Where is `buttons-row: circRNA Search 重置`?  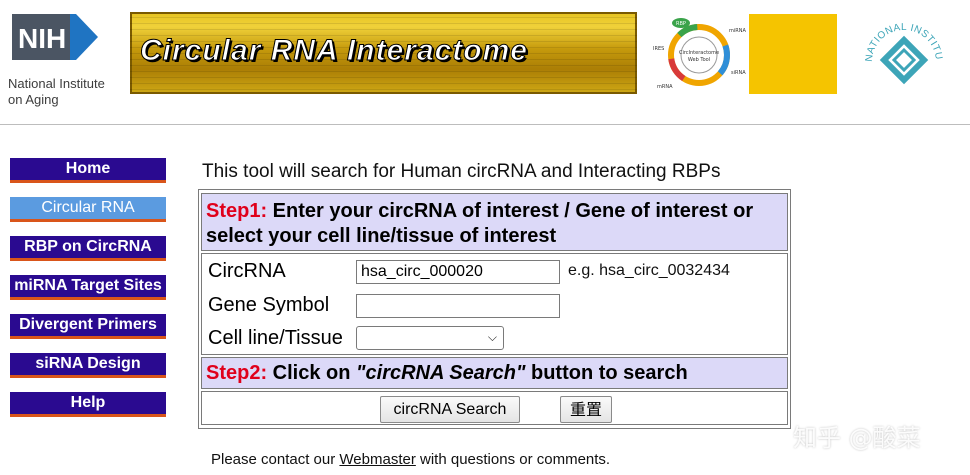
buttons-row: circRNA Search 重置 is located at coordinates (494, 408).